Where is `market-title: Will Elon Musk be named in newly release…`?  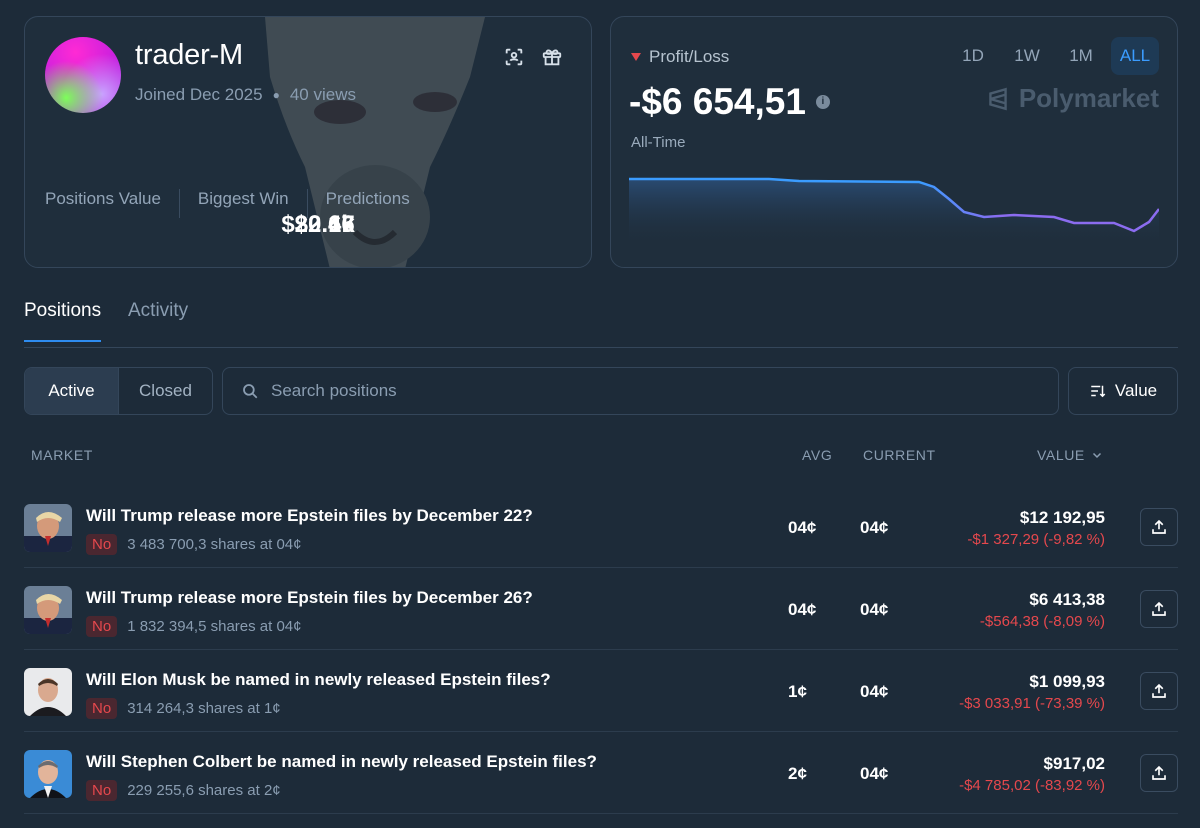 market-title: Will Elon Musk be named in newly release… is located at coordinates (318, 680).